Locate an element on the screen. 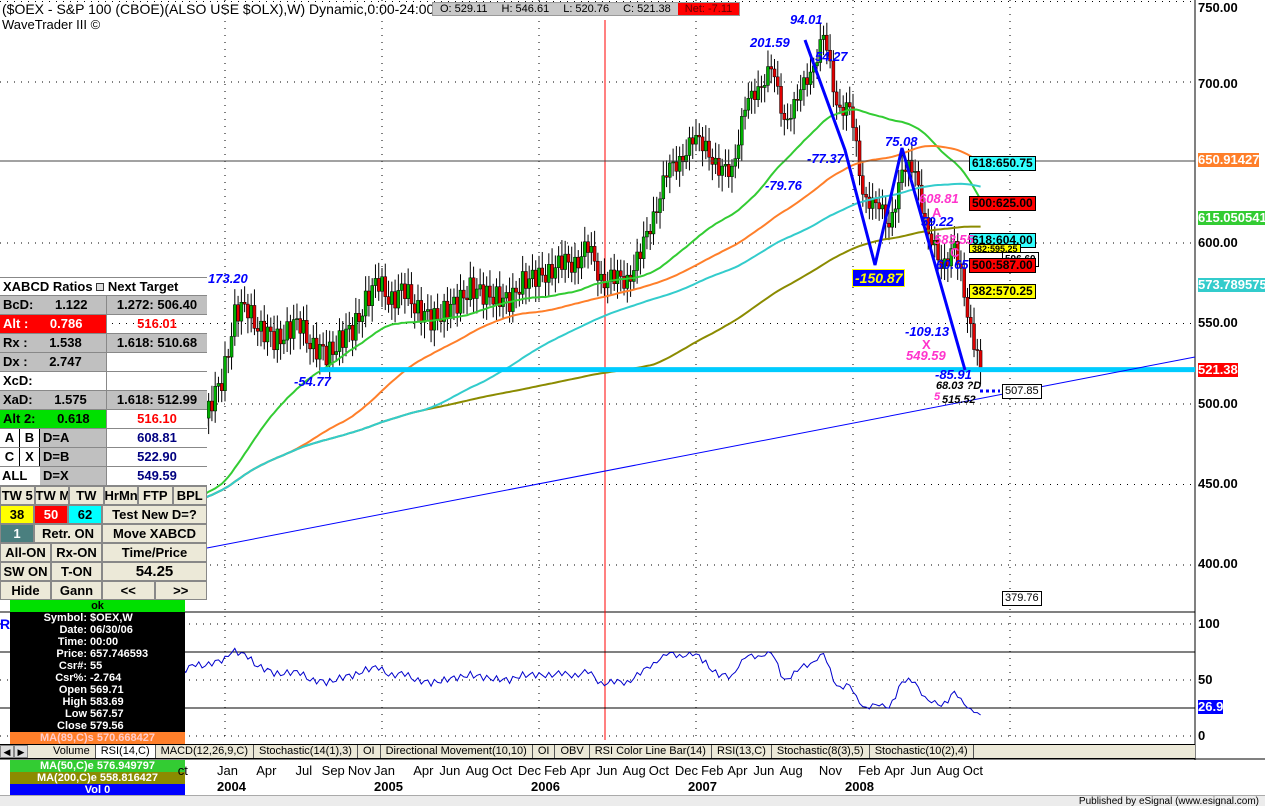 This screenshot has height=807, width=1265. tw5-button: TW 5 is located at coordinates (17, 495).